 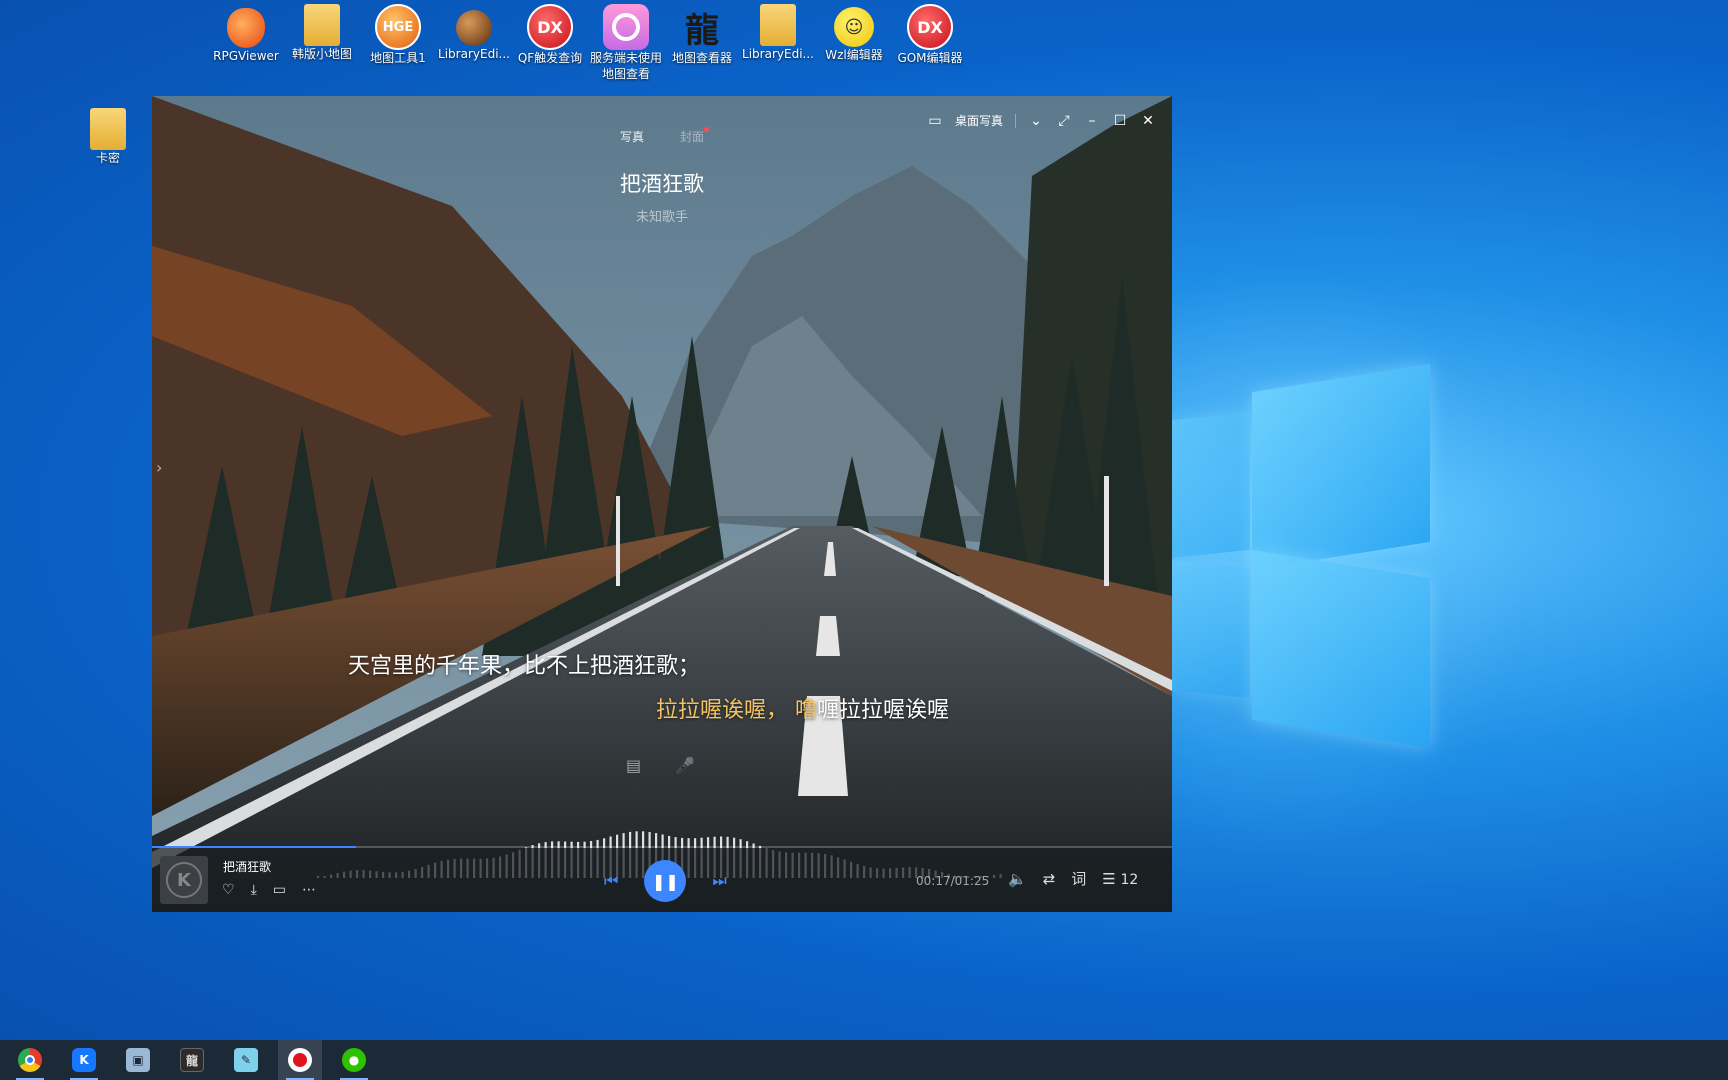 What do you see at coordinates (246, 28) in the screenshot?
I see `apple-icon` at bounding box center [246, 28].